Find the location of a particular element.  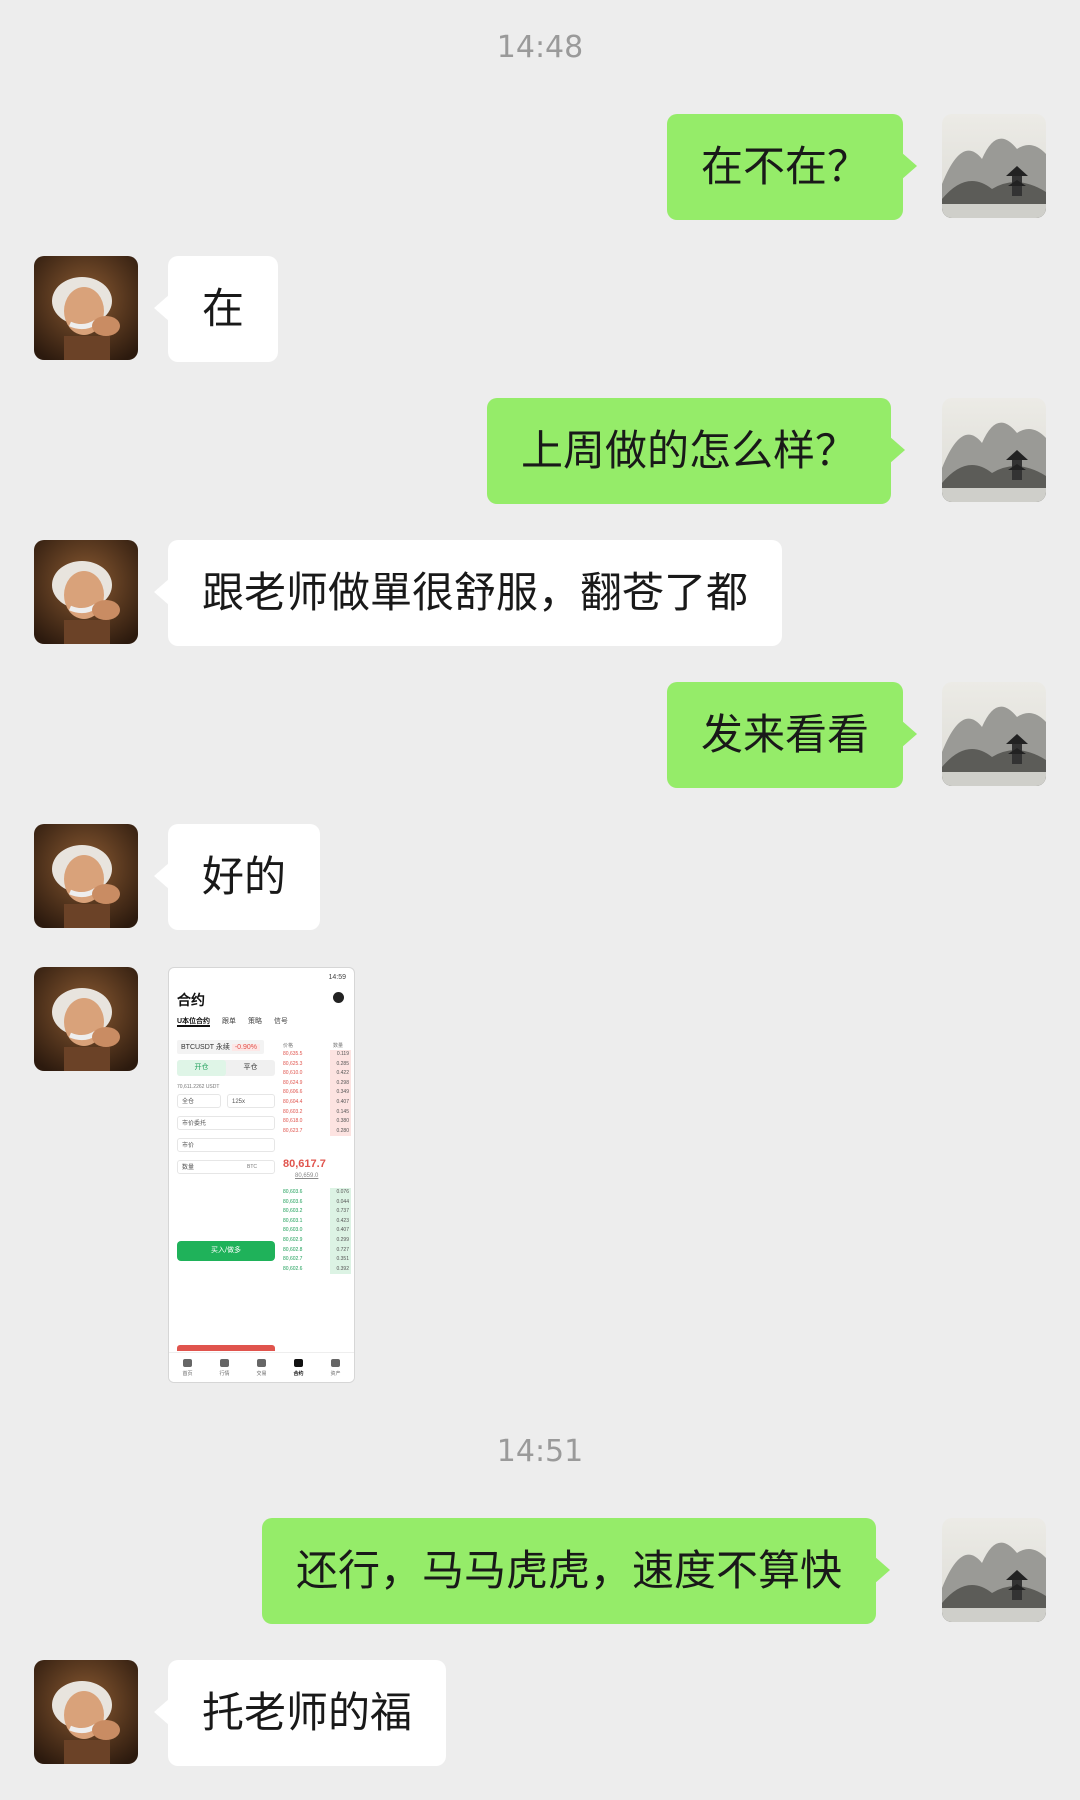

orderbook-qty: 0.380 is located at coordinates (342, 1121).